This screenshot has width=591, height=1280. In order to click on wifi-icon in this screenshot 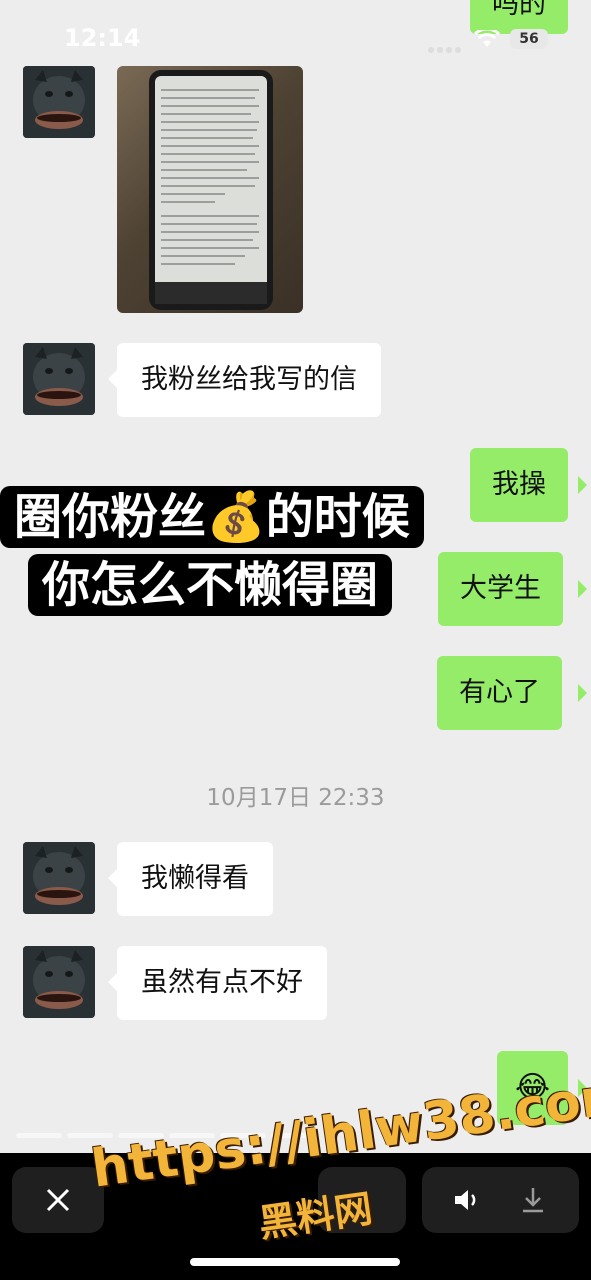, I will do `click(487, 37)`.